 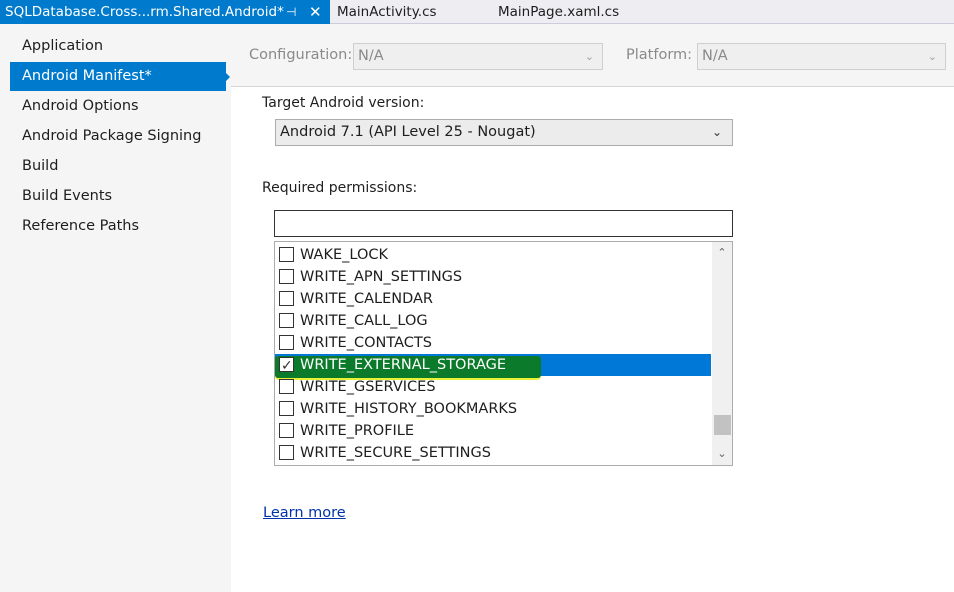 What do you see at coordinates (87, 76) in the screenshot?
I see `nav-item-label: Android Manifest*` at bounding box center [87, 76].